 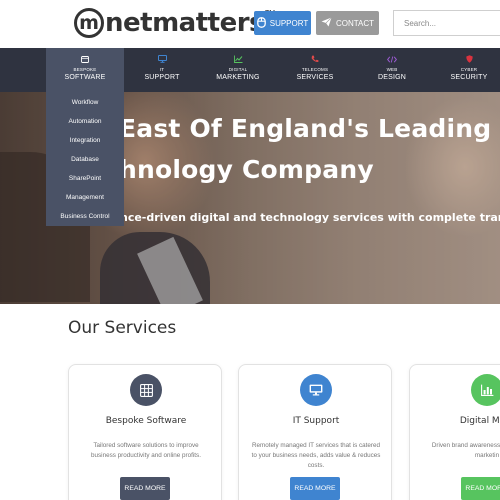 I want to click on dropdown-item-management: Management, so click(x=85, y=197).